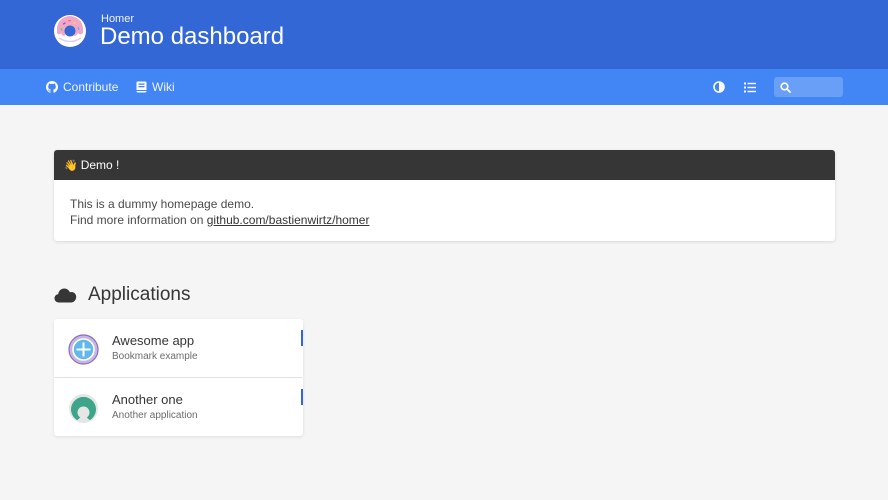 This screenshot has width=888, height=500. What do you see at coordinates (163, 87) in the screenshot?
I see `nav-link-wiki-label: Wiki` at bounding box center [163, 87].